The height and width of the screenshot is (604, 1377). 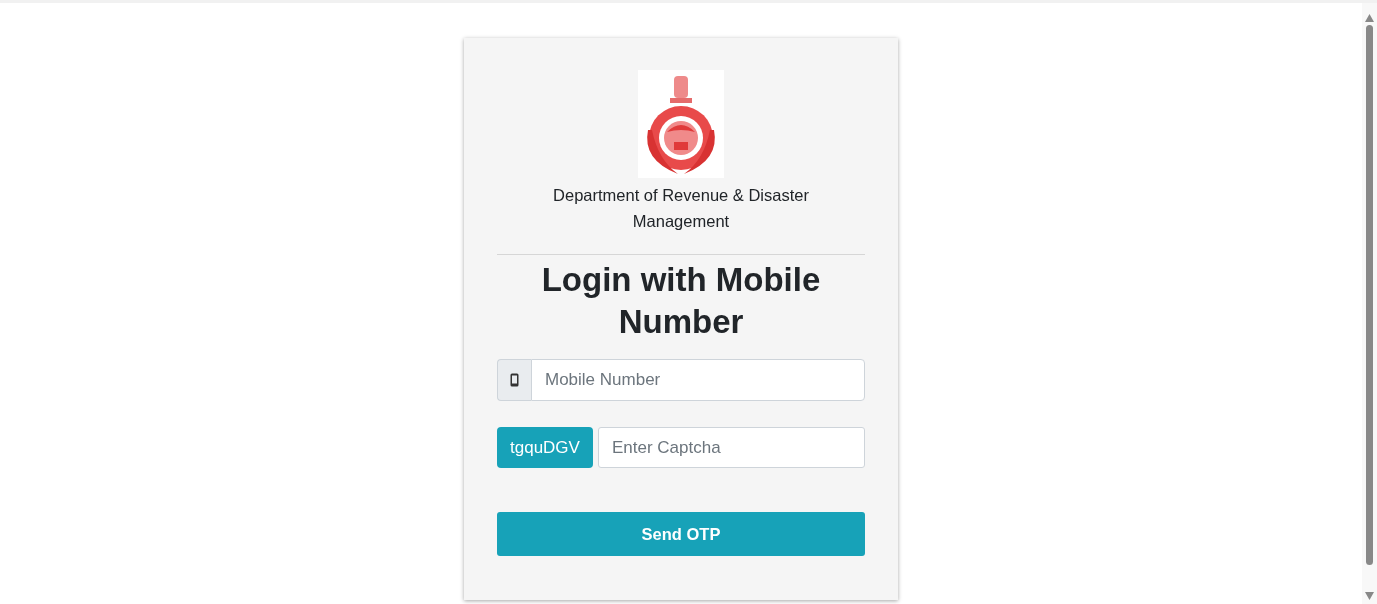 I want to click on send-otp-button: Send OTP, so click(x=681, y=534).